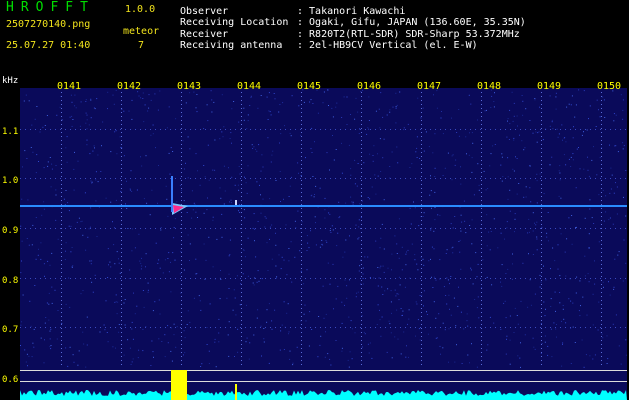 The height and width of the screenshot is (400, 629). Describe the element at coordinates (609, 86) in the screenshot. I see `time-tick-0150: 0150` at that location.